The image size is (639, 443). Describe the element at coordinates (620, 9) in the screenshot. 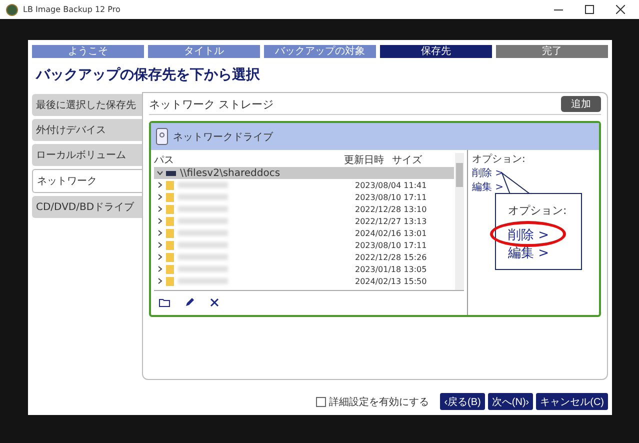

I see `close-icon` at that location.